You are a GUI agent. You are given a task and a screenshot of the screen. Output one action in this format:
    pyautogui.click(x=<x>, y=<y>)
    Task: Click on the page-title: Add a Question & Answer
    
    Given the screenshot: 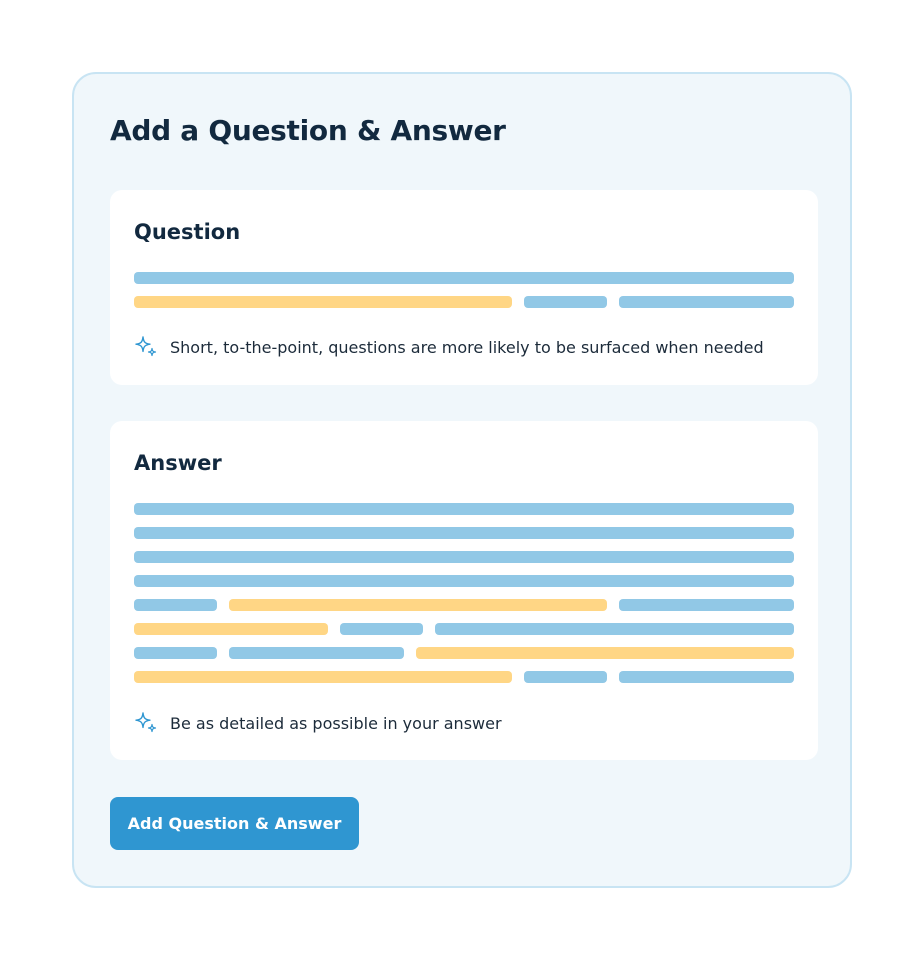 What is the action you would take?
    pyautogui.click(x=308, y=130)
    